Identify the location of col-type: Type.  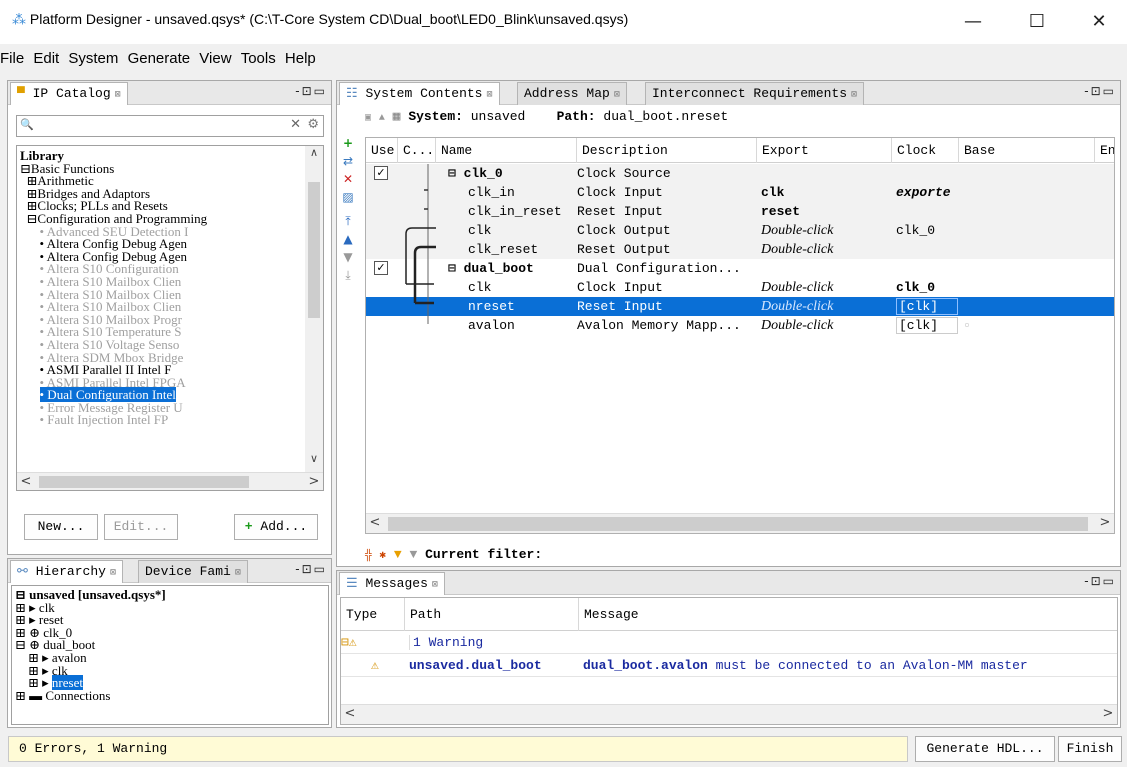
(373, 614).